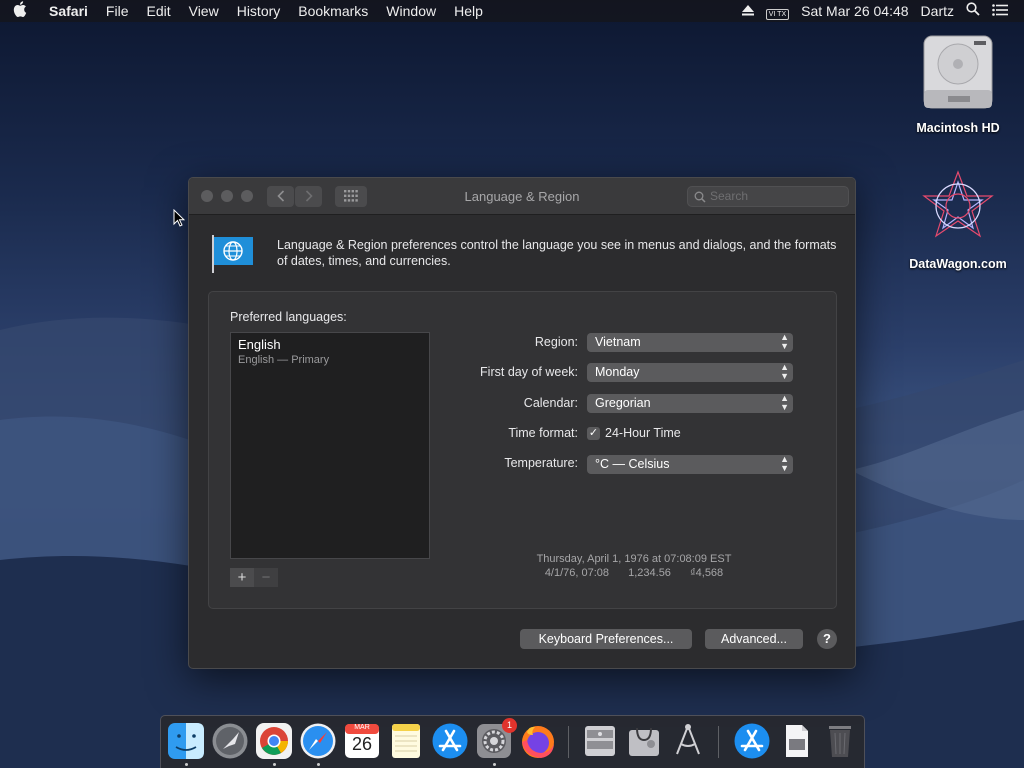 The height and width of the screenshot is (768, 1024). Describe the element at coordinates (644, 741) in the screenshot. I see `system-information-icon` at that location.